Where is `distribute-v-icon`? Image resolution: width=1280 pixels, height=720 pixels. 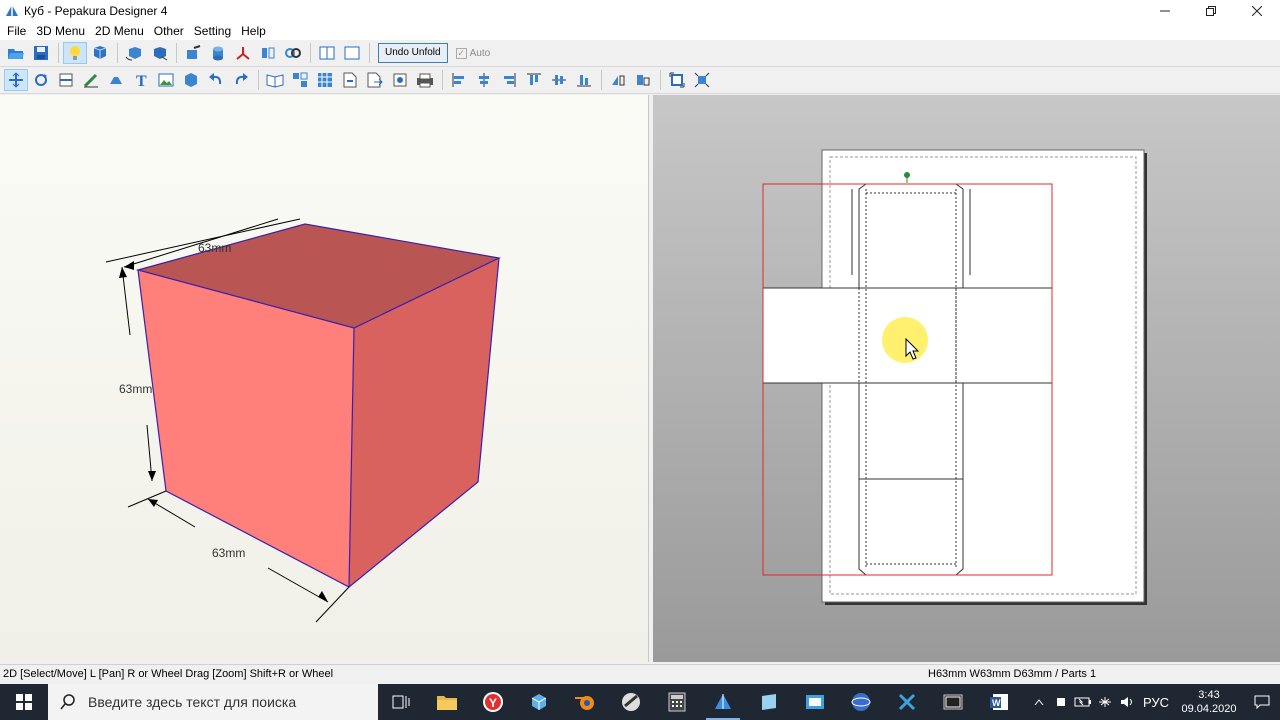
distribute-v-icon is located at coordinates (643, 80).